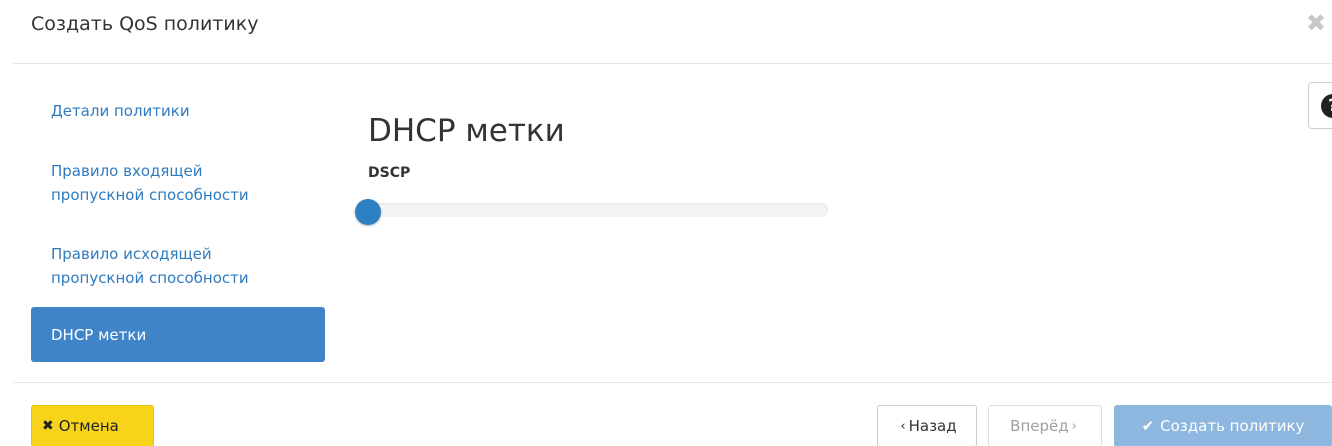 The image size is (1332, 446). Describe the element at coordinates (932, 426) in the screenshot. I see `back-label: Назад` at that location.